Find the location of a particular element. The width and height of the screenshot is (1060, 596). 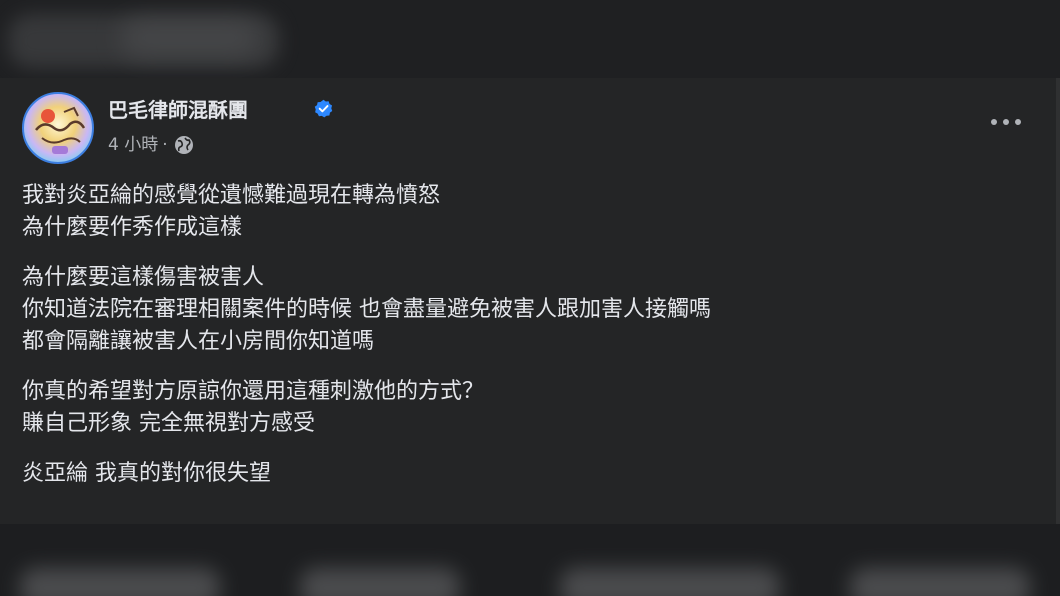

post-text-line: 賺自己形象 完全無視對方感受 is located at coordinates (168, 423).